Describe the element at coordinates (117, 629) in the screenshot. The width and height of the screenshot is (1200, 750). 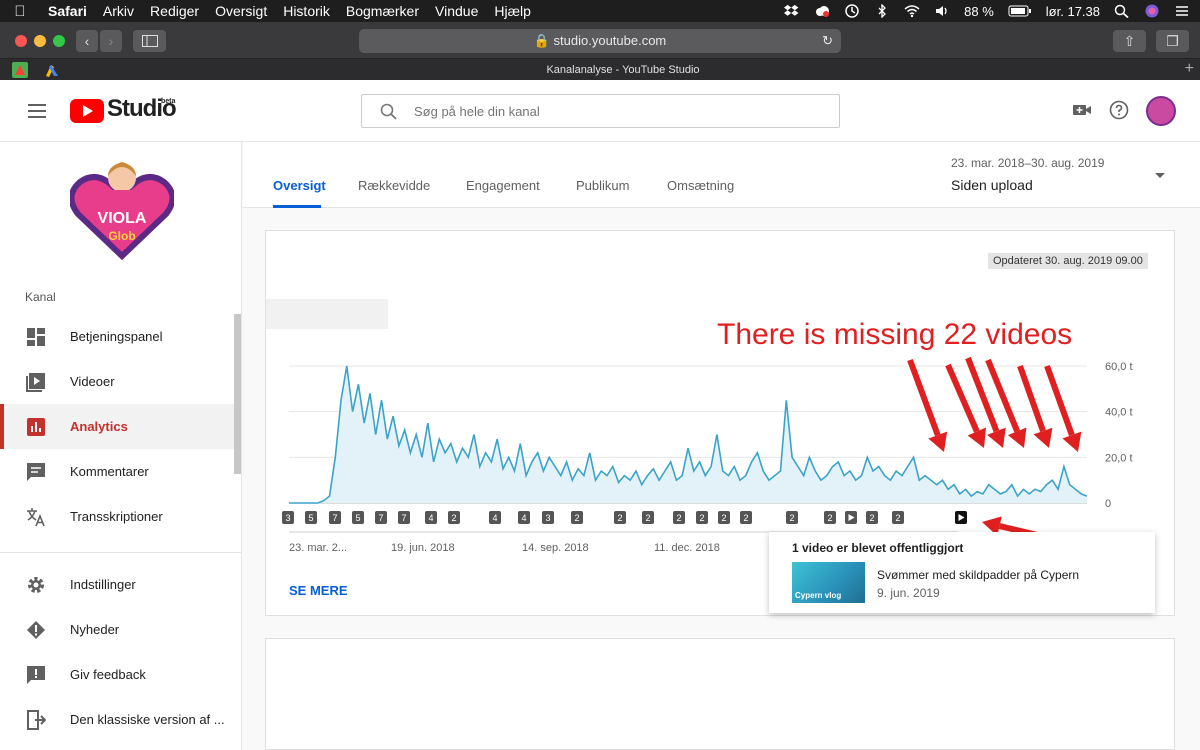
I see `sidebar-item-news: Nyheder` at that location.